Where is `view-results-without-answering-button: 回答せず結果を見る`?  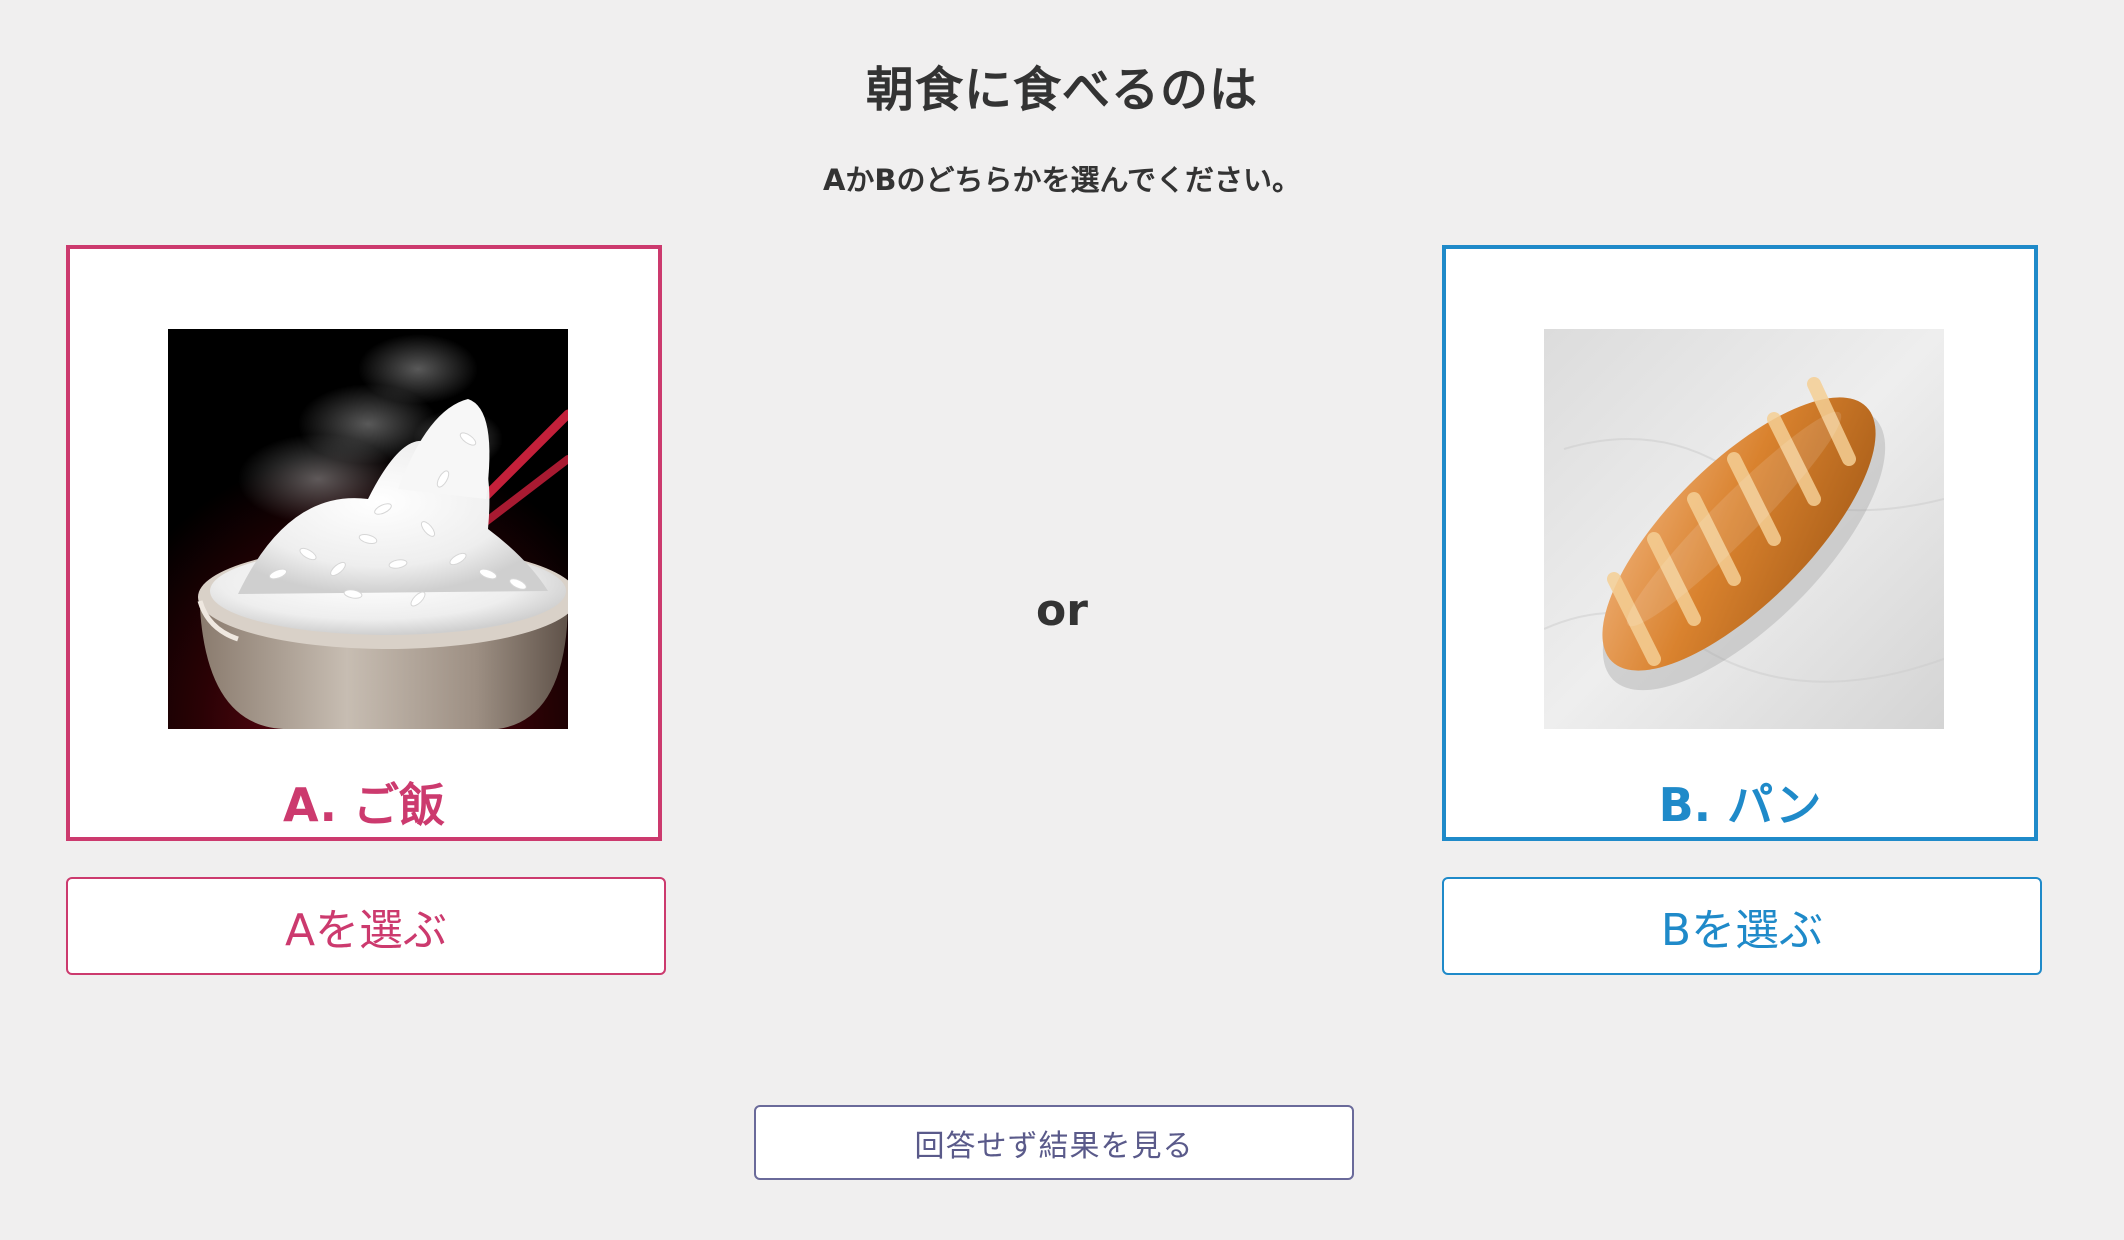
view-results-without-answering-button: 回答せず結果を見る is located at coordinates (1054, 1142).